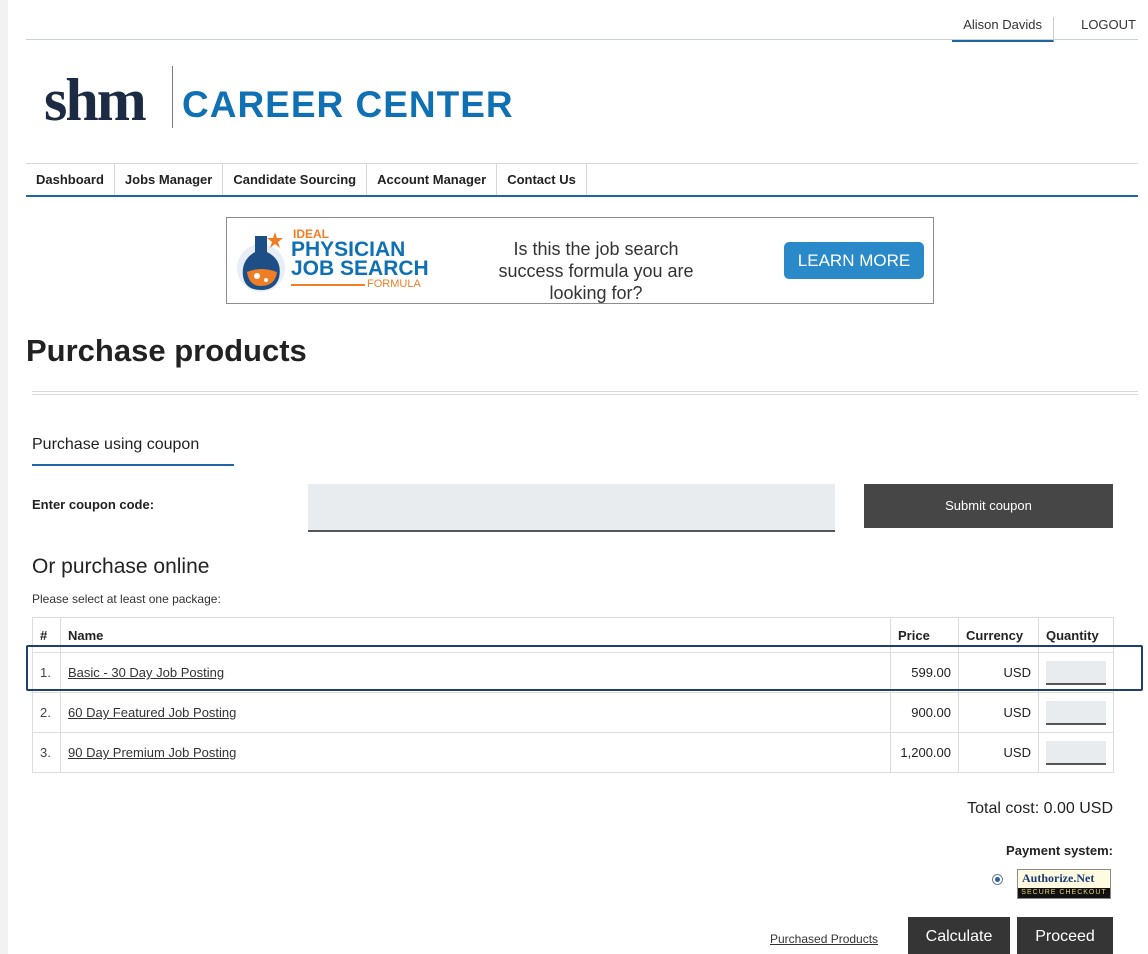 This screenshot has height=954, width=1148. Describe the element at coordinates (1064, 893) in the screenshot. I see `authorize-net-caption: SECURE CHECKOUT` at that location.